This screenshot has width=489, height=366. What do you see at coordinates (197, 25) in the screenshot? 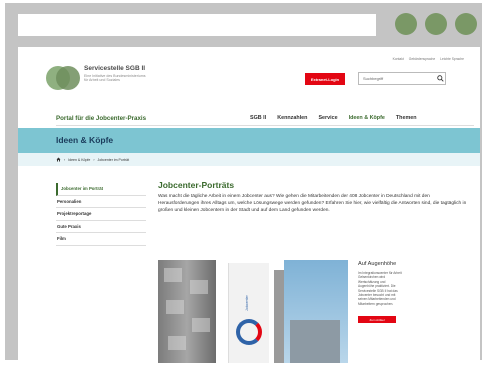
I see `address-bar` at bounding box center [197, 25].